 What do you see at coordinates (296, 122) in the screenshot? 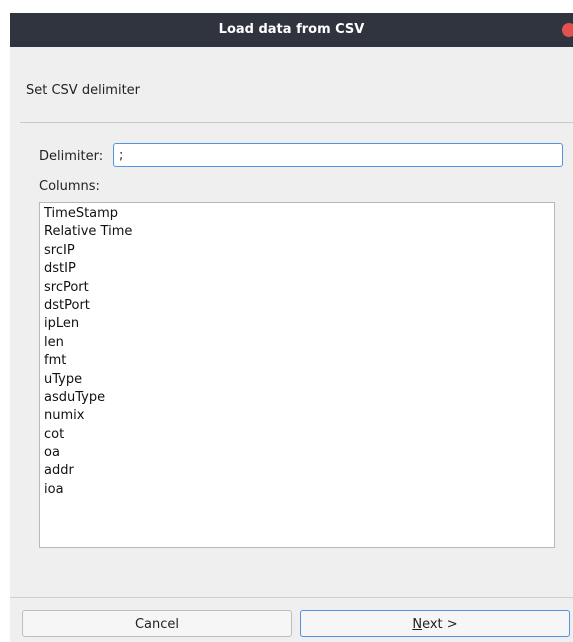
I see `header-divider` at bounding box center [296, 122].